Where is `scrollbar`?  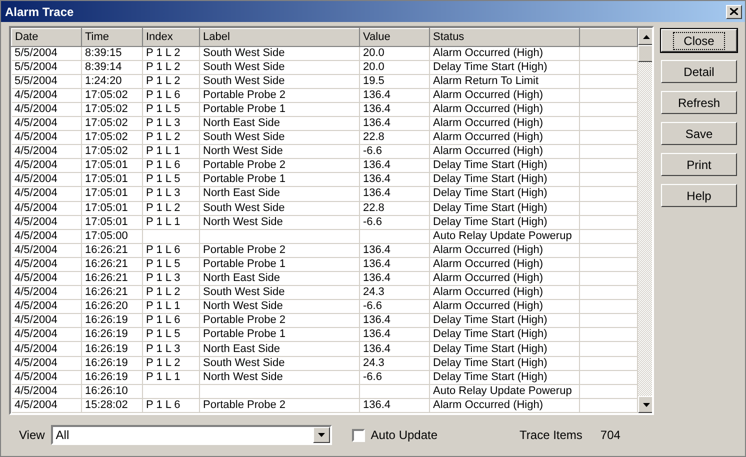 scrollbar is located at coordinates (645, 220).